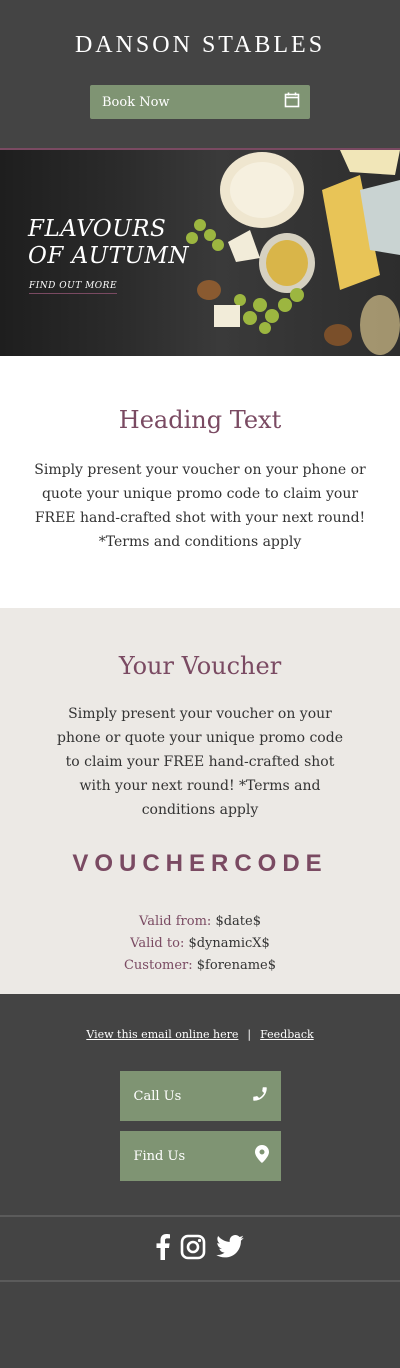 The height and width of the screenshot is (1368, 400). Describe the element at coordinates (287, 1034) in the screenshot. I see `feedback-link: Feedback` at that location.